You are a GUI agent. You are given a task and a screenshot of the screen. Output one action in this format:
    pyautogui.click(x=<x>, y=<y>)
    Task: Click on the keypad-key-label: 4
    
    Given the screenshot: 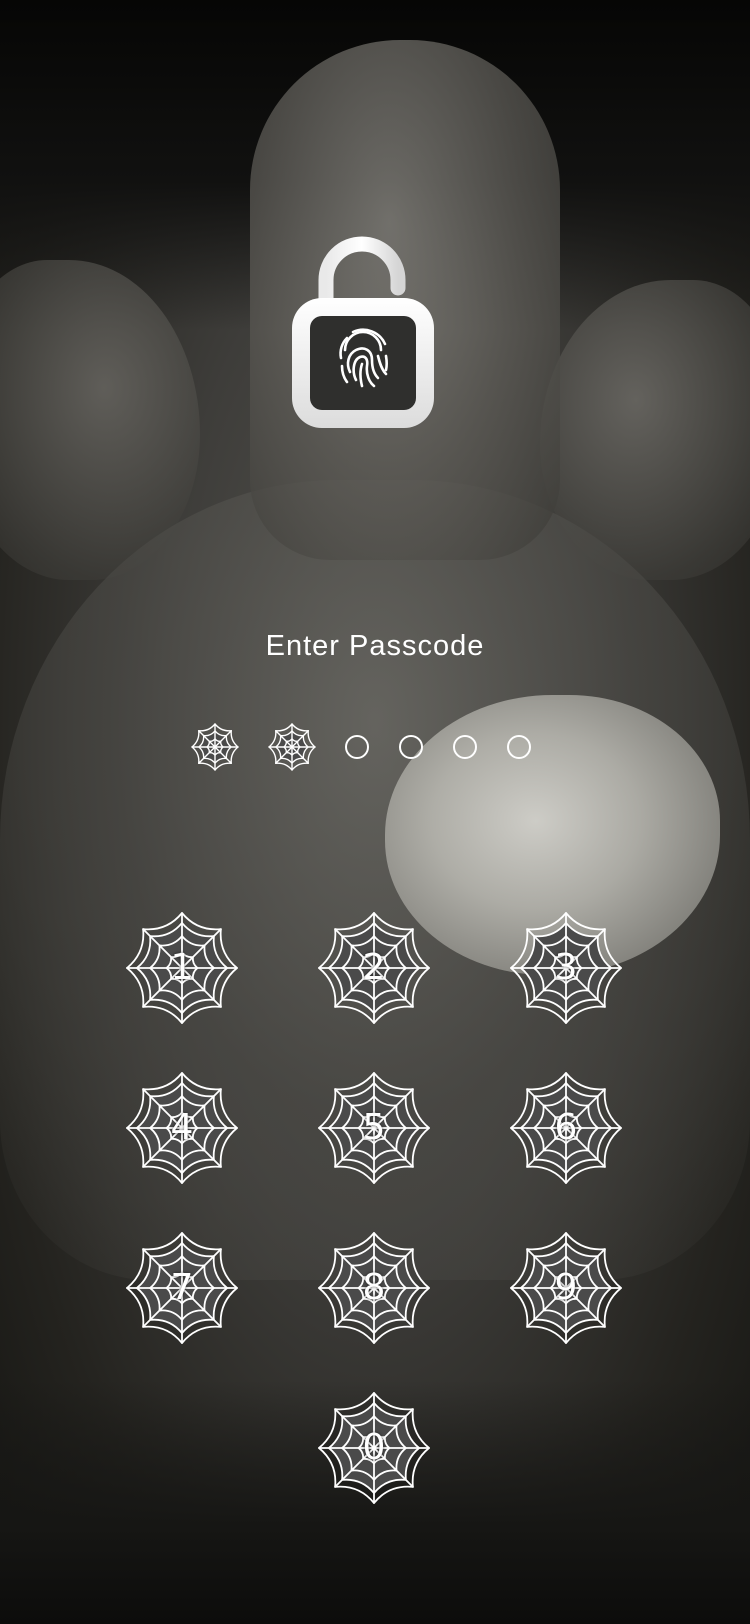 What is the action you would take?
    pyautogui.click(x=182, y=1127)
    